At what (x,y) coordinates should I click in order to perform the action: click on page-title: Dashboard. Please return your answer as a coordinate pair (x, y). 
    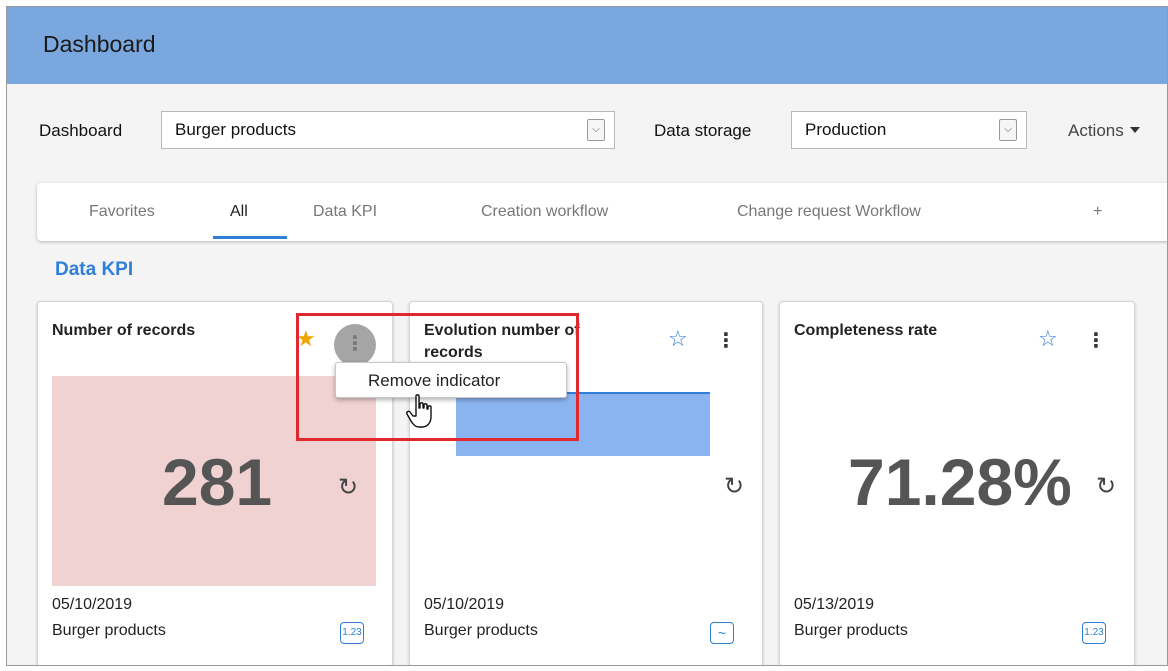
    Looking at the image, I should click on (99, 44).